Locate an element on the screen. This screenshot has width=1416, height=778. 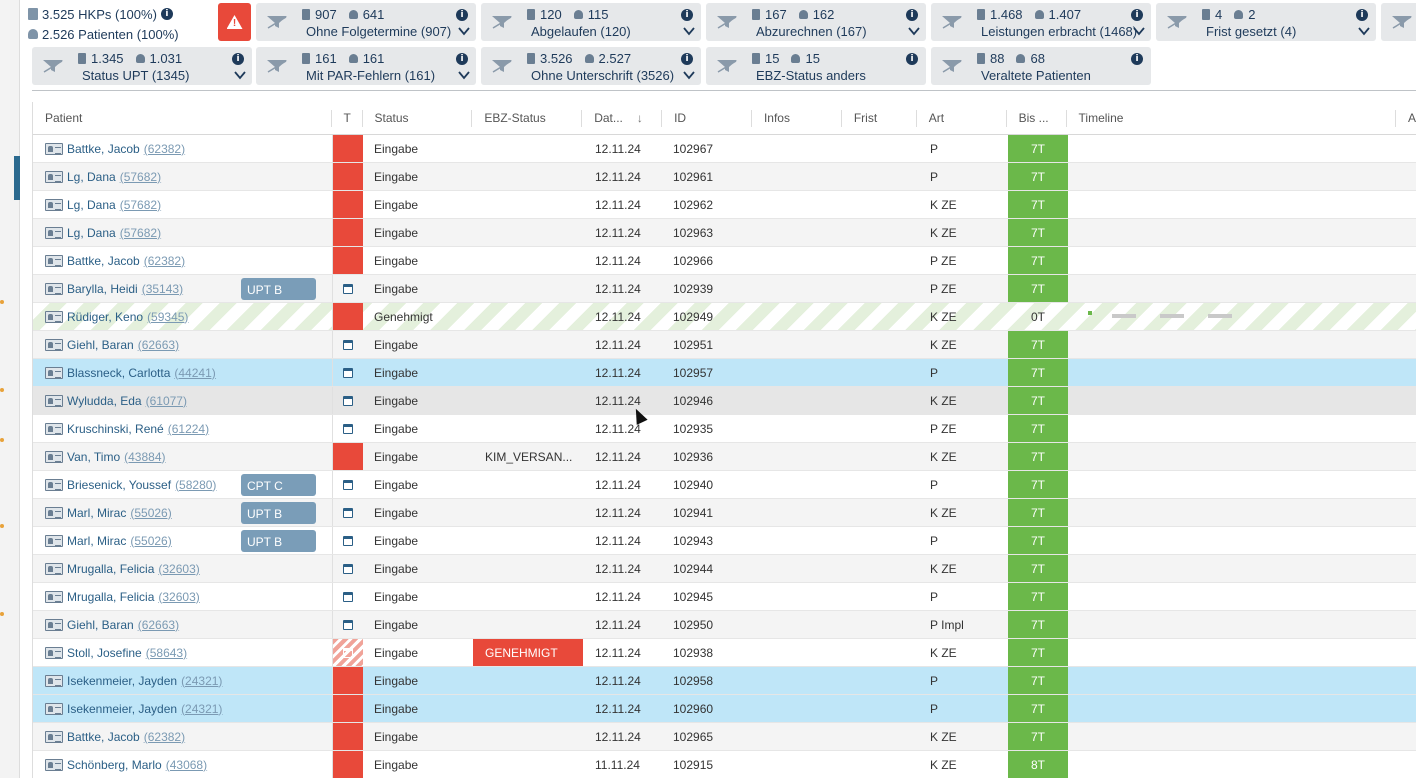
col-header-status: Status is located at coordinates (418, 118).